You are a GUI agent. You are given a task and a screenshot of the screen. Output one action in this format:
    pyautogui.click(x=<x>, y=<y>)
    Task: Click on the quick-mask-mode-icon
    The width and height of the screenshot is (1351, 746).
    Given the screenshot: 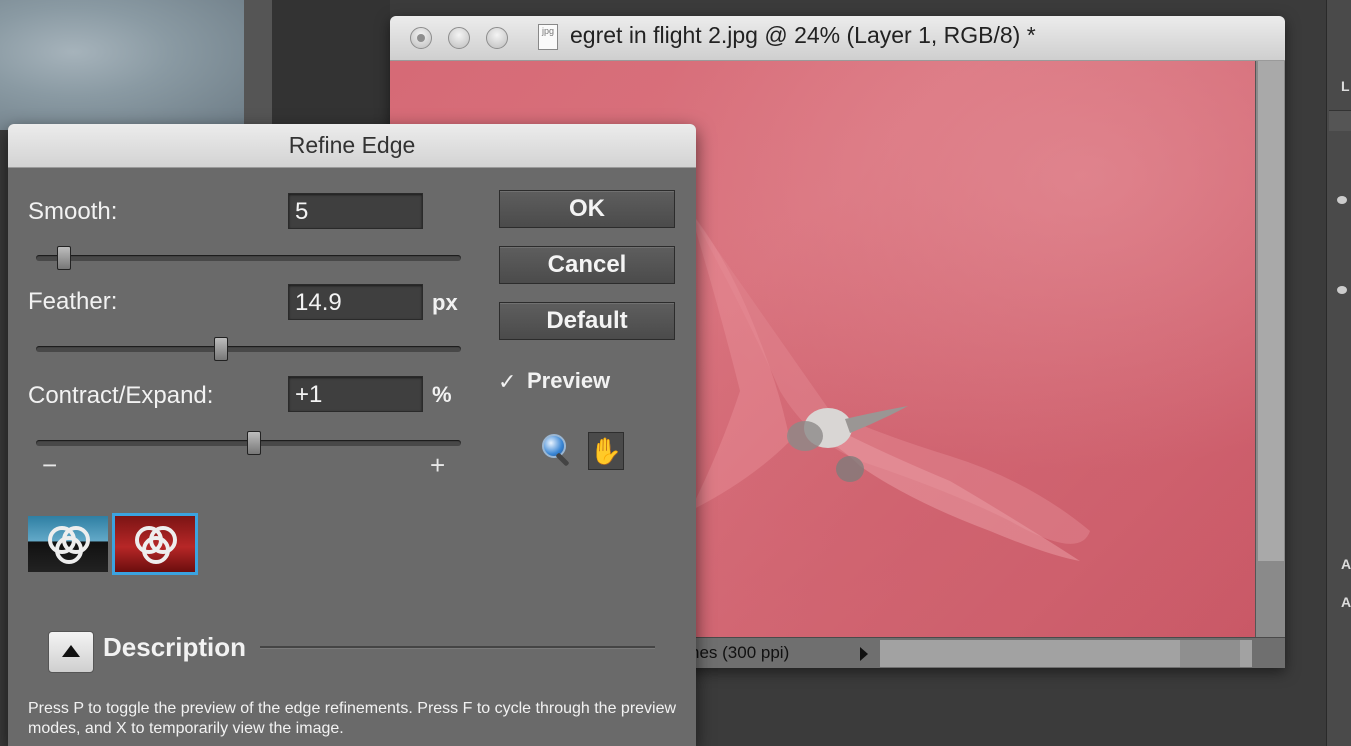 What is the action you would take?
    pyautogui.click(x=155, y=544)
    